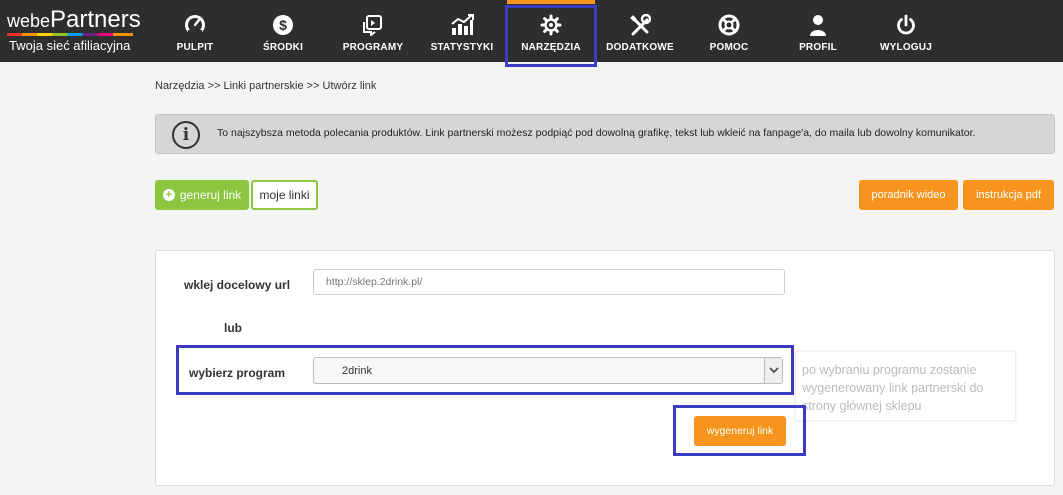 This screenshot has height=495, width=1063. Describe the element at coordinates (818, 25) in the screenshot. I see `user-icon` at that location.